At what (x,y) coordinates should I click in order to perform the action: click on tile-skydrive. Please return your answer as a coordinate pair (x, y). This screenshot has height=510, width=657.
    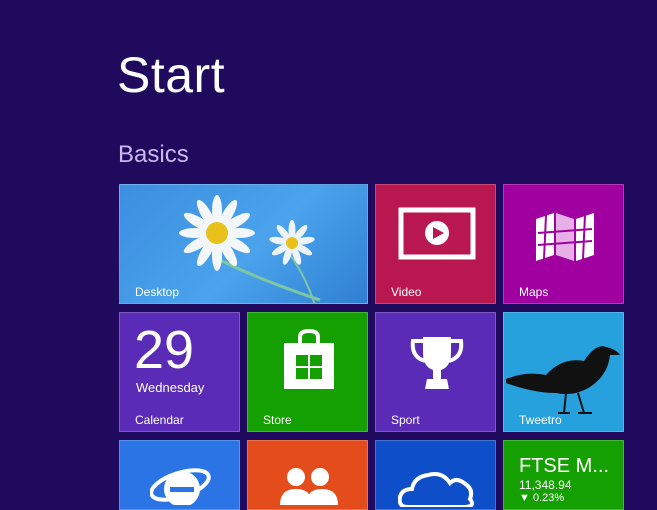
    Looking at the image, I should click on (435, 475).